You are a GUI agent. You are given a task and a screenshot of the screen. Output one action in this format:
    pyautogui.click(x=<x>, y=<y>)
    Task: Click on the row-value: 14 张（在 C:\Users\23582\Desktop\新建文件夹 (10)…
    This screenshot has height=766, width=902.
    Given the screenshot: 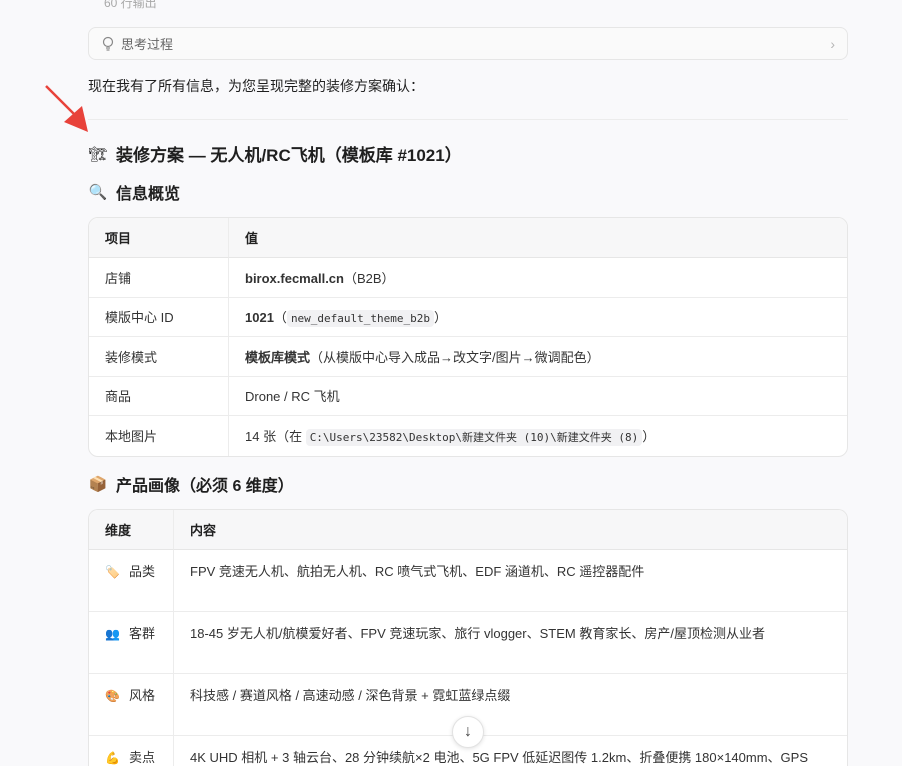 What is the action you would take?
    pyautogui.click(x=538, y=436)
    